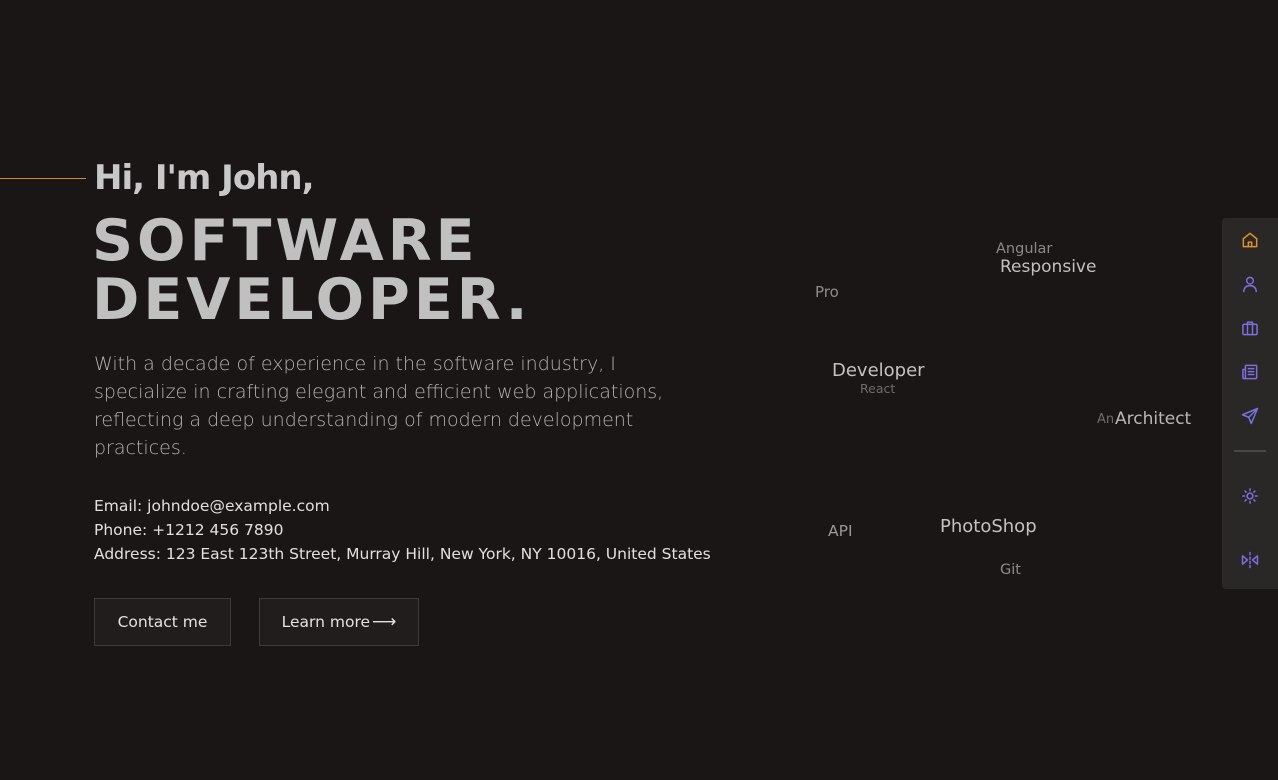 Image resolution: width=1278 pixels, height=780 pixels. What do you see at coordinates (878, 370) in the screenshot?
I see `cloud-word: Developer` at bounding box center [878, 370].